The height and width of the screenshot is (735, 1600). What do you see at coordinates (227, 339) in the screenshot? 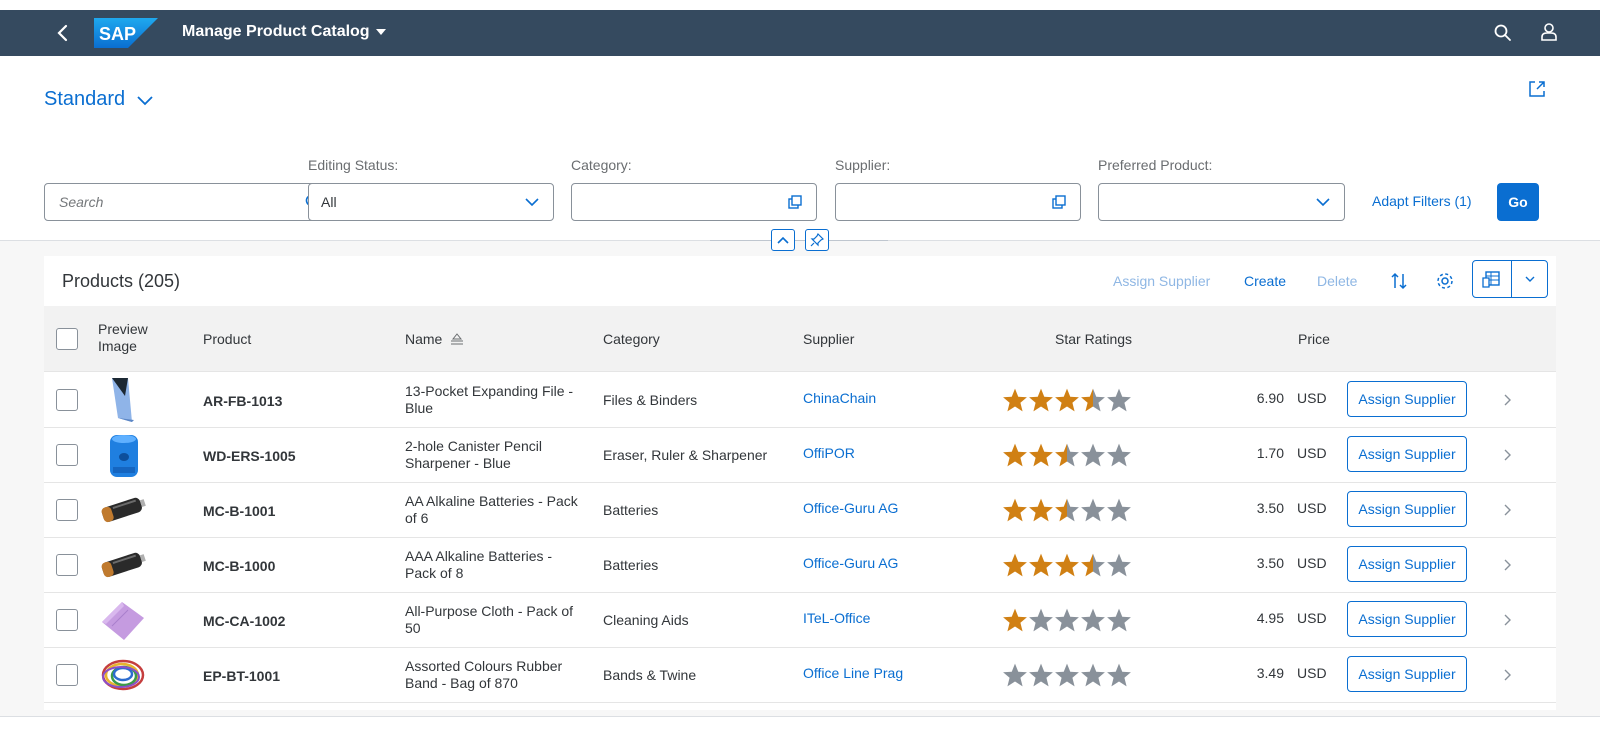
I see `col-product: Product` at bounding box center [227, 339].